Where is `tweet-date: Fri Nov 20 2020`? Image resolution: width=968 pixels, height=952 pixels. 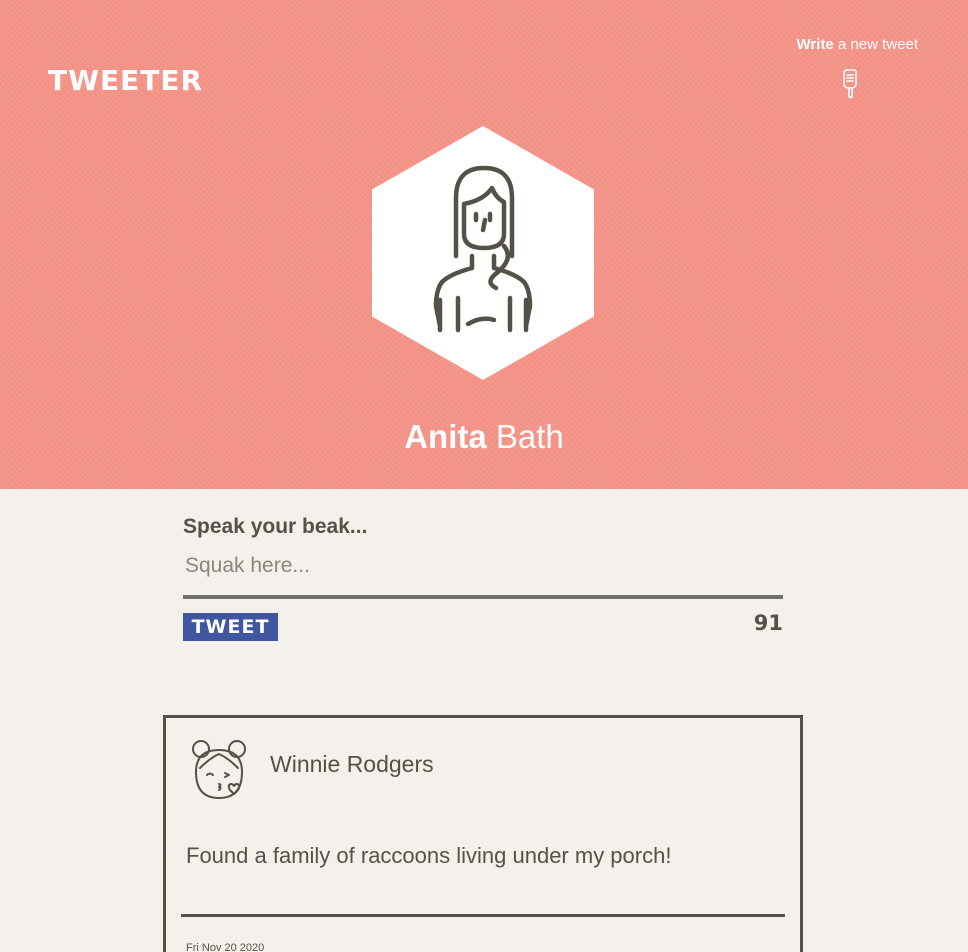 tweet-date: Fri Nov 20 2020 is located at coordinates (225, 947).